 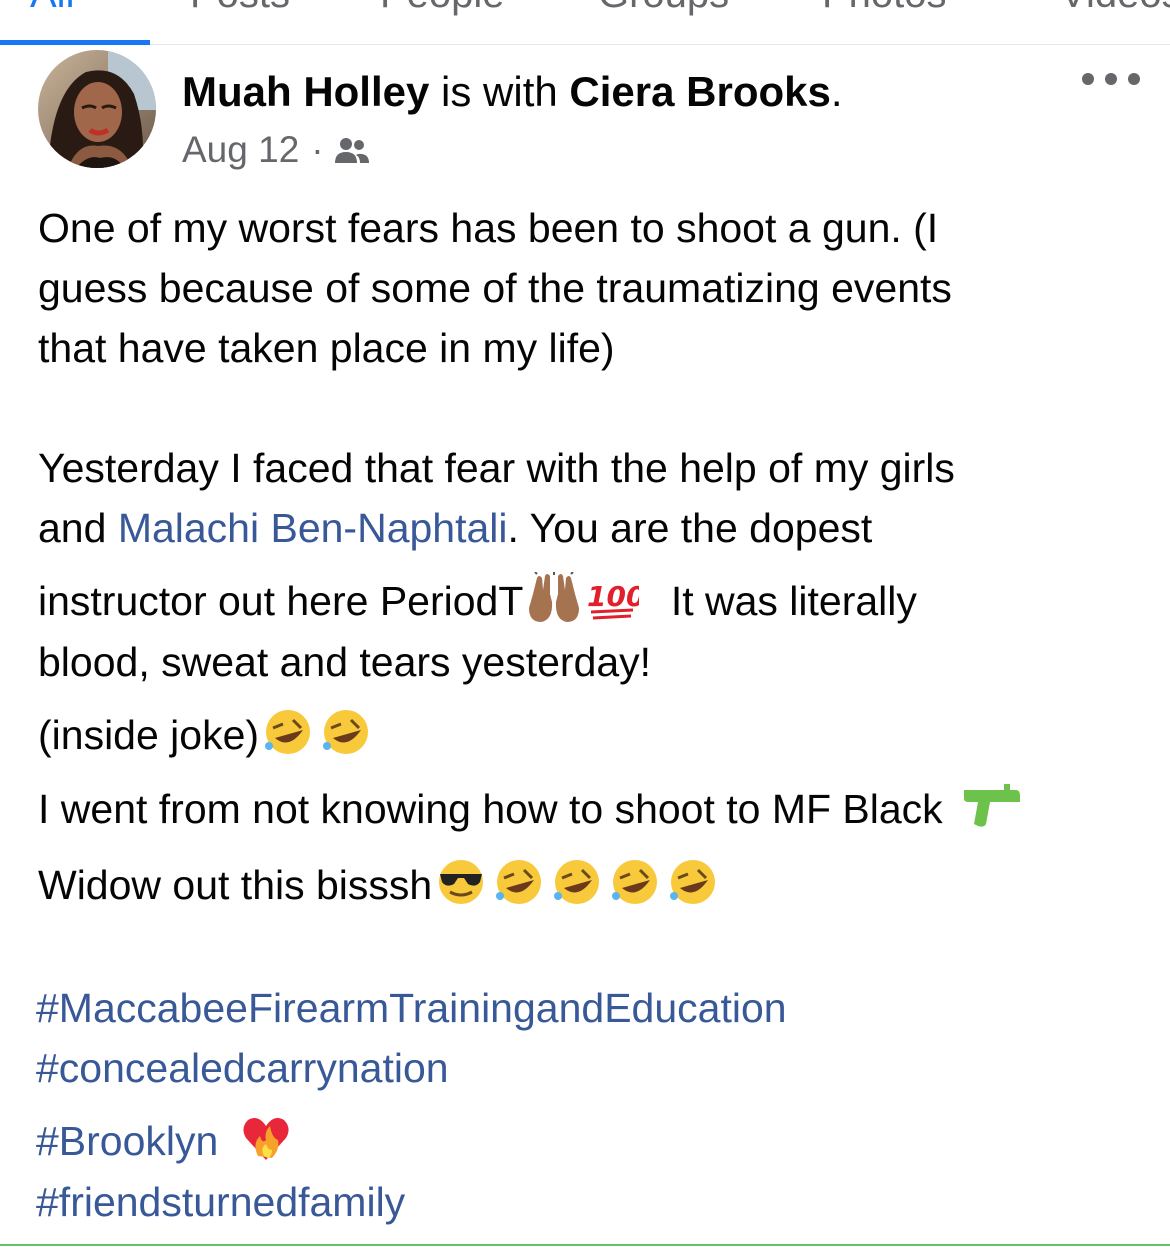 I want to click on raising-hands-emoji-icon, so click(x=554, y=603).